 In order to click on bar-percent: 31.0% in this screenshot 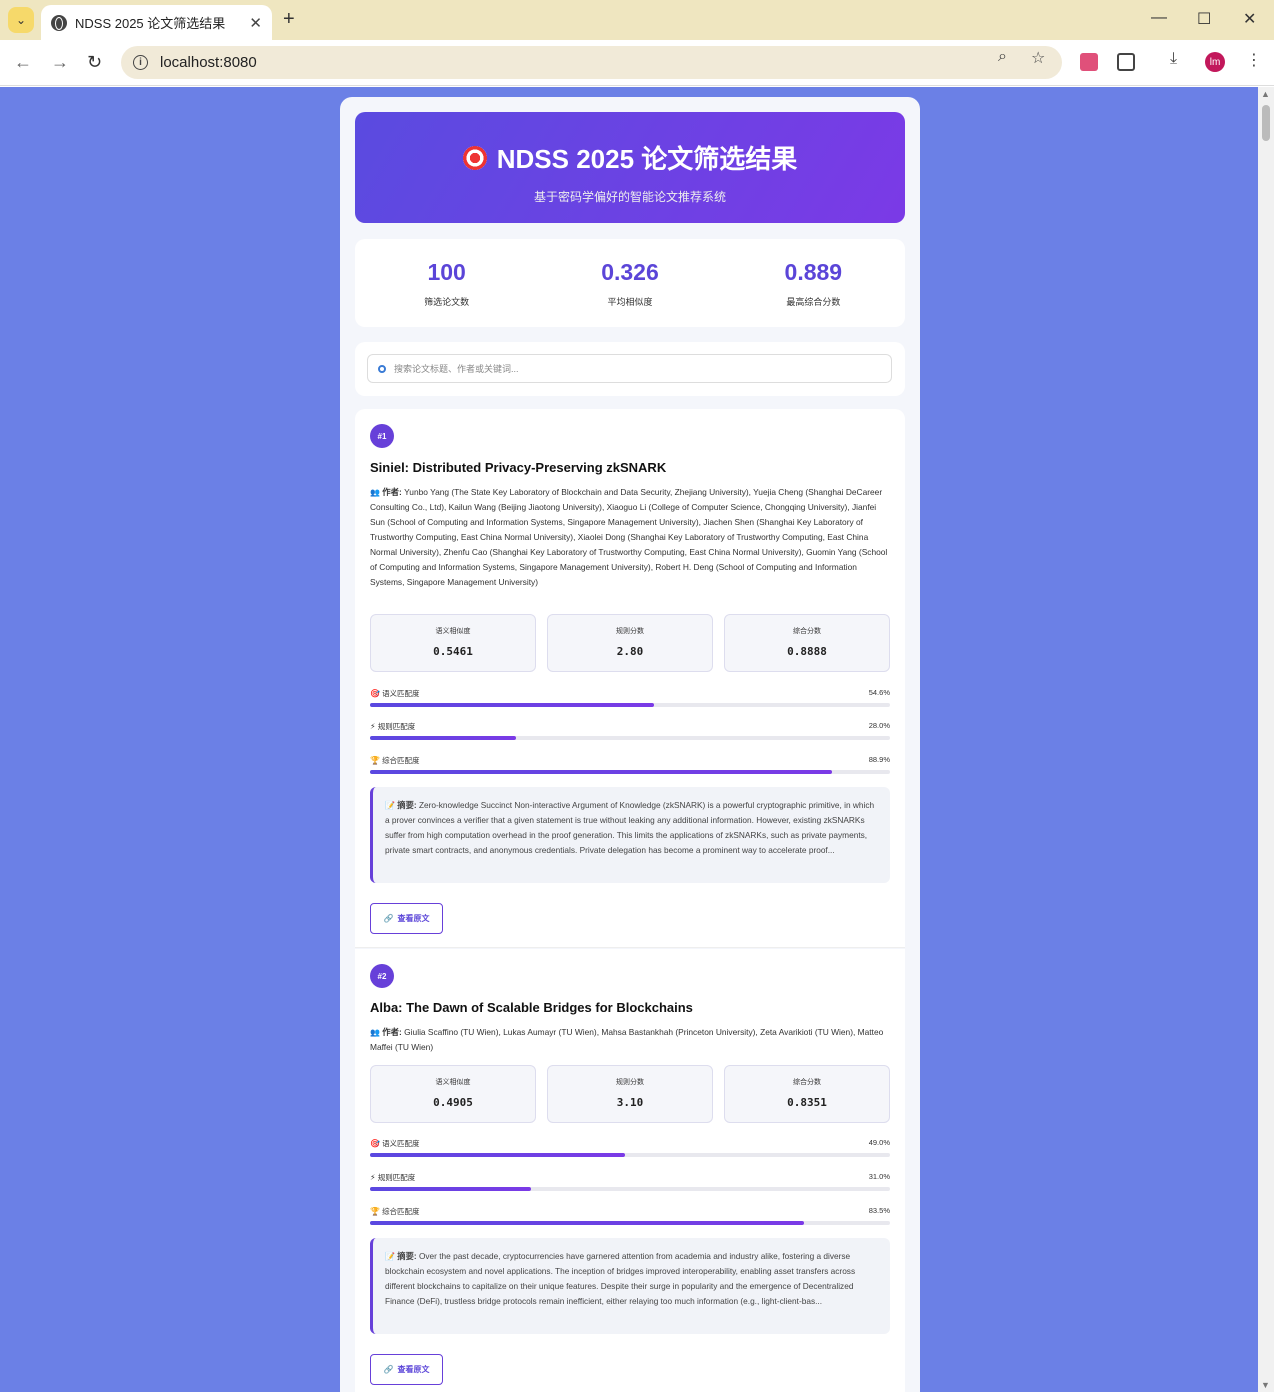, I will do `click(879, 1176)`.